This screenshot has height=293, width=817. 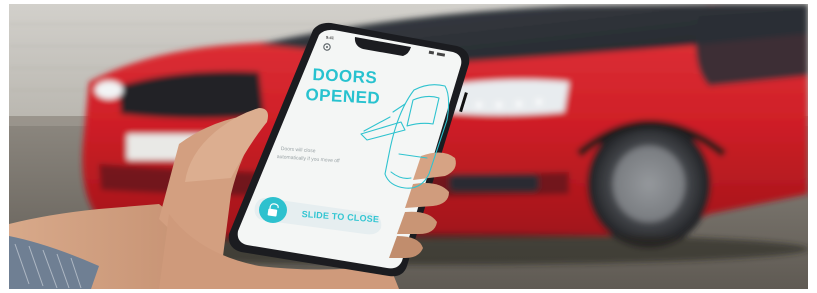 I want to click on info-text-line2: automatically if you move off, so click(x=308, y=159).